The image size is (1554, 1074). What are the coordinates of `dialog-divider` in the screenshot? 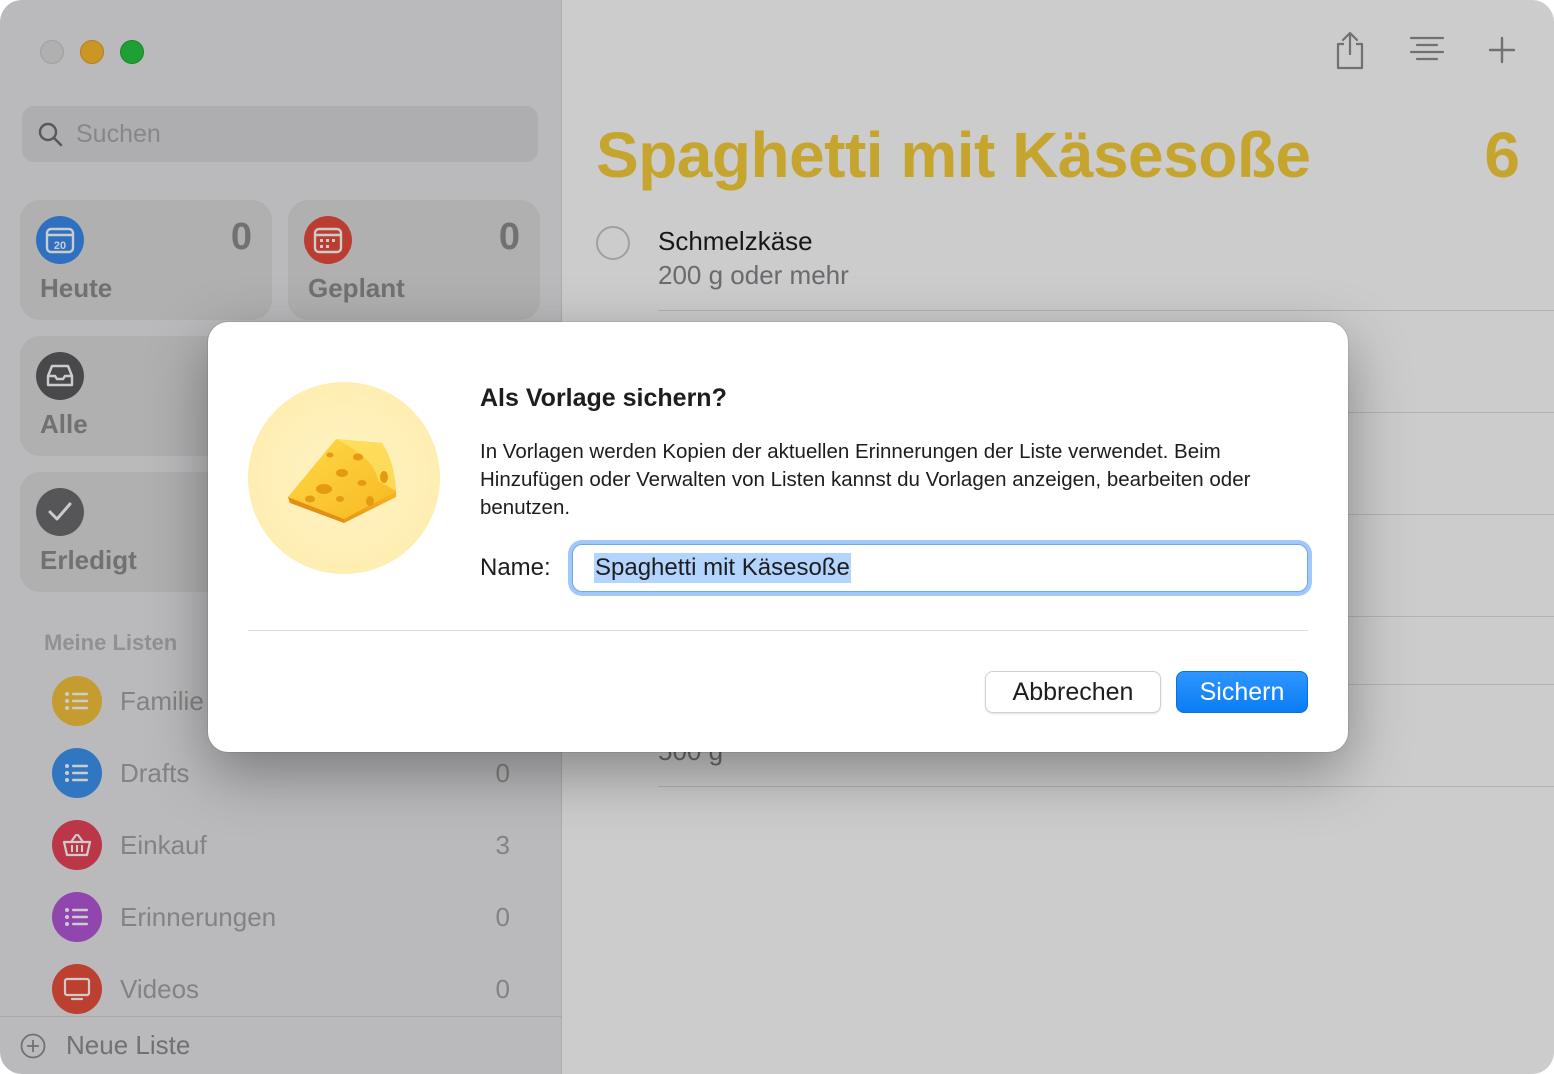 It's located at (778, 630).